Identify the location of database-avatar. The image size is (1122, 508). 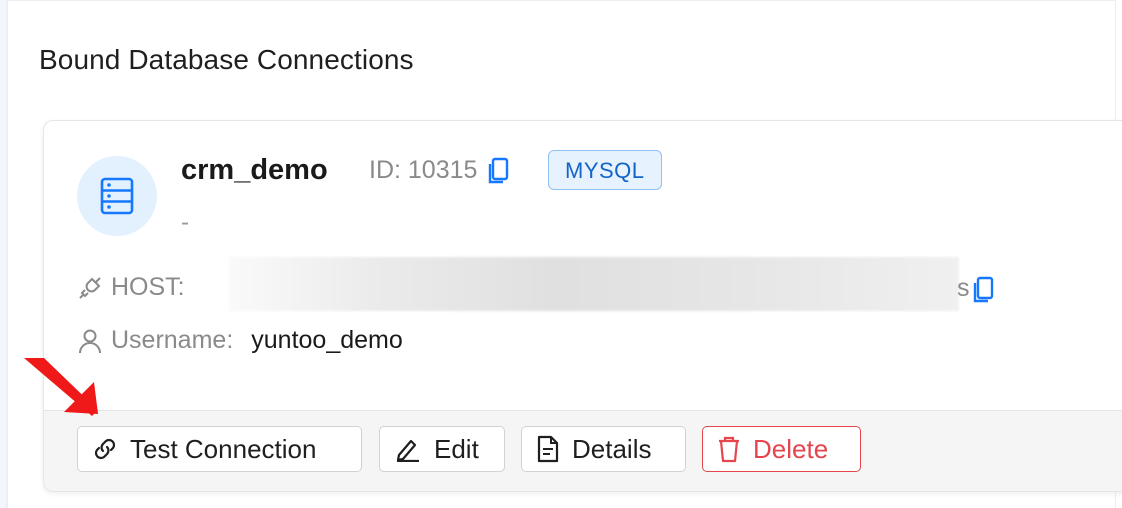
(117, 196).